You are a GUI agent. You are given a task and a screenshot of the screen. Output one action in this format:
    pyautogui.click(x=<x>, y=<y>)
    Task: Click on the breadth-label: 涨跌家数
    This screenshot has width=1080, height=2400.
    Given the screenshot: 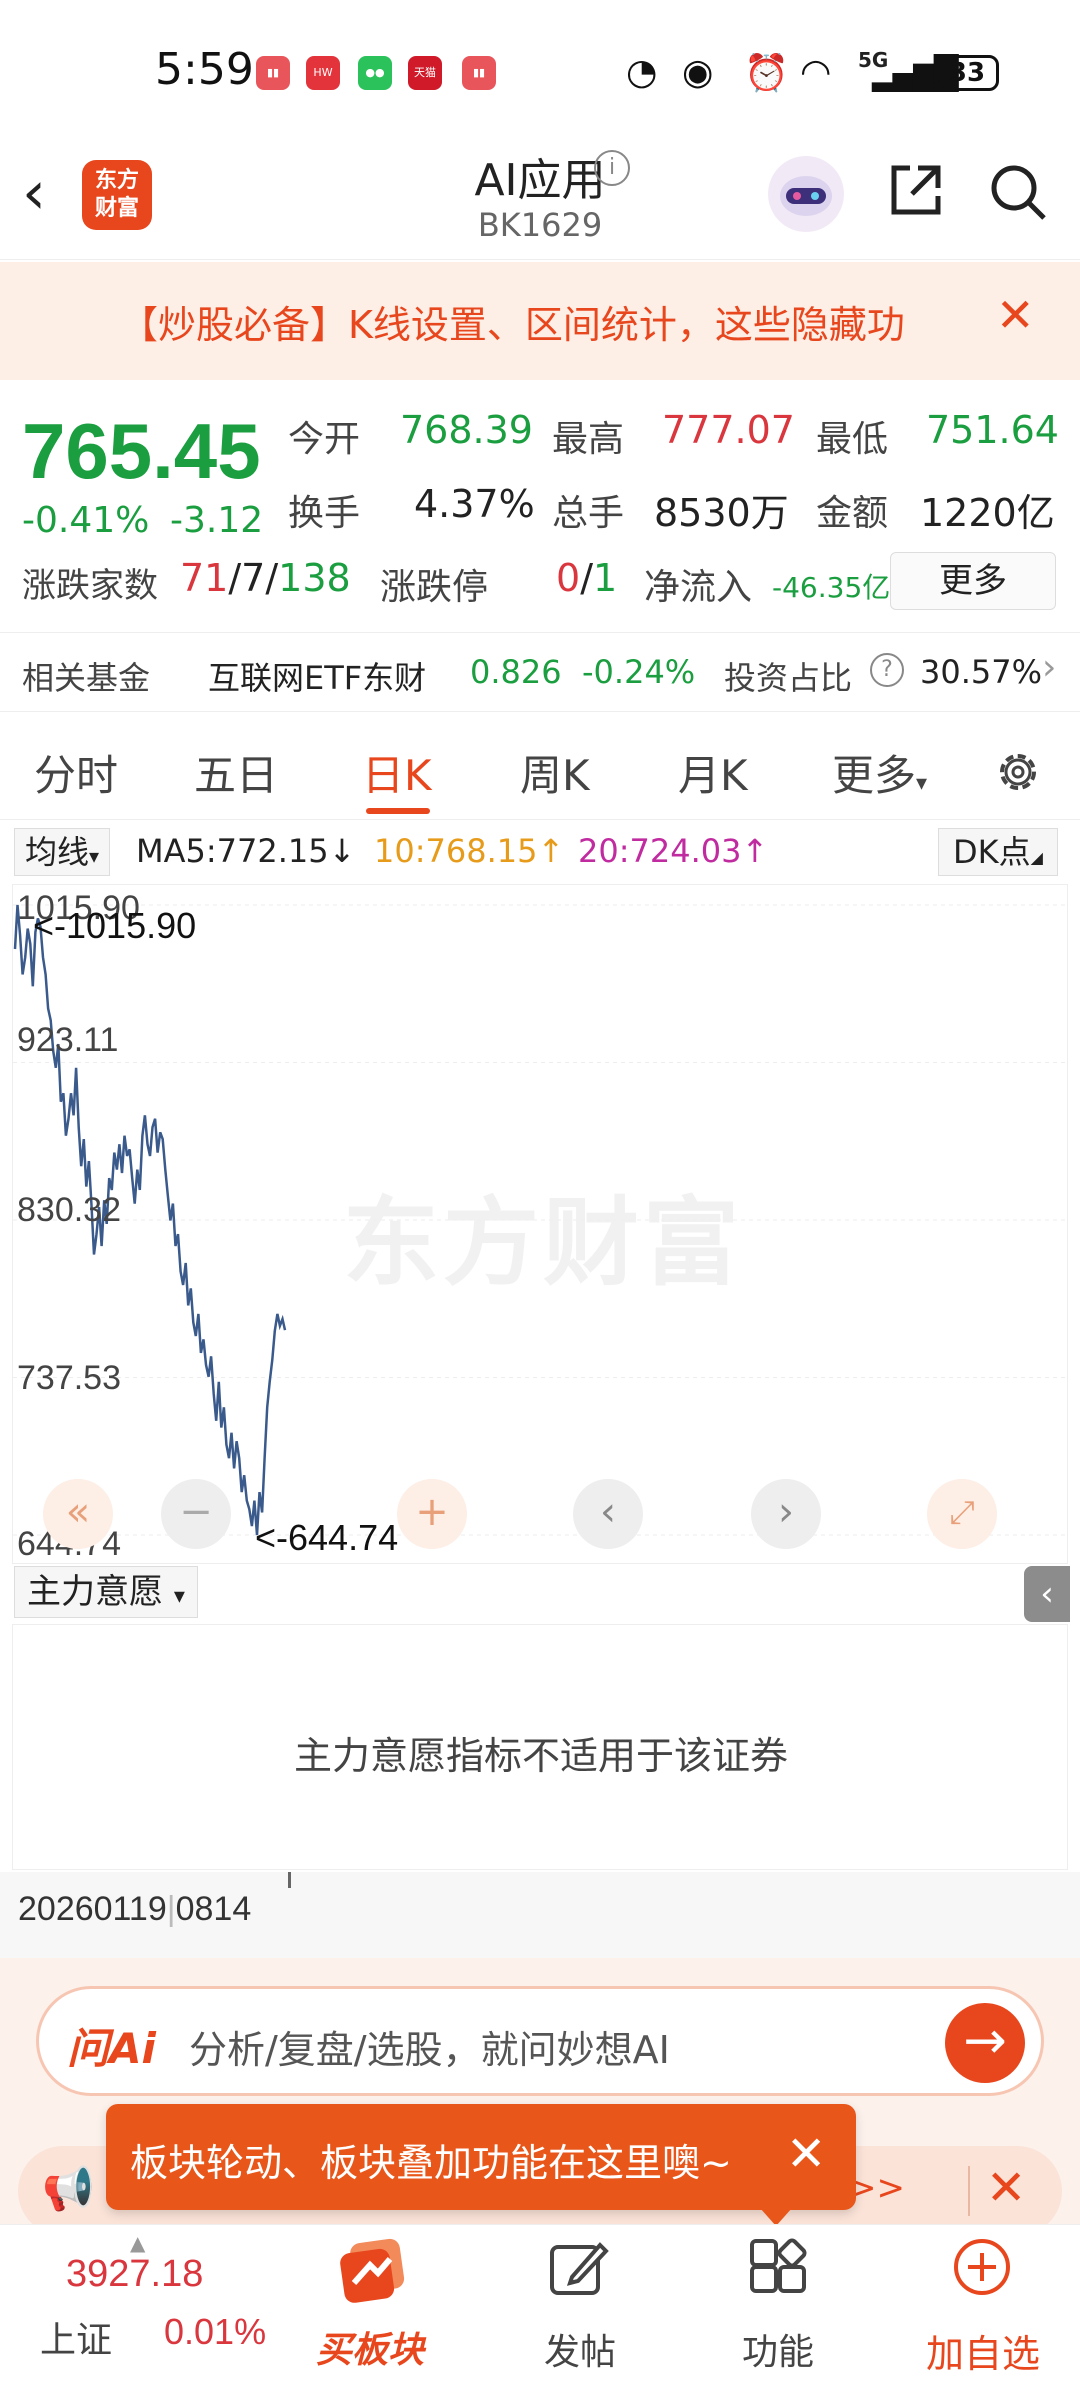 What is the action you would take?
    pyautogui.click(x=90, y=586)
    